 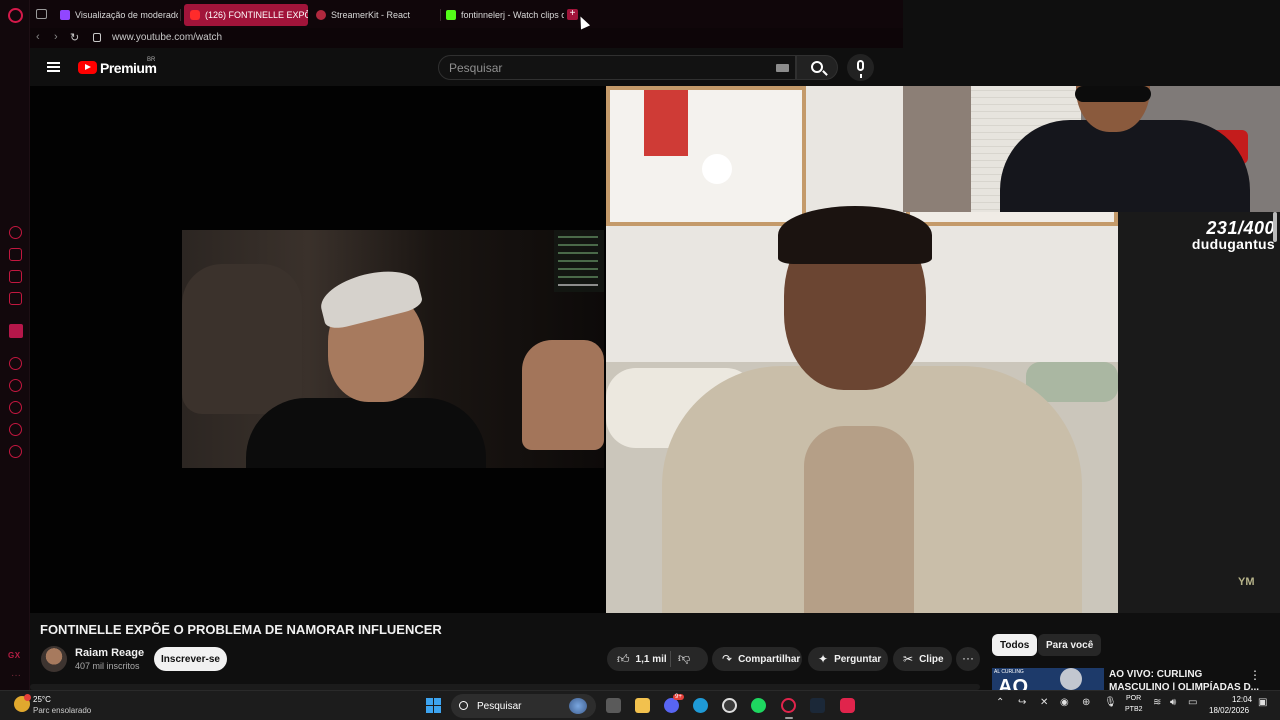 I want to click on region-code: BR, so click(x=151, y=60).